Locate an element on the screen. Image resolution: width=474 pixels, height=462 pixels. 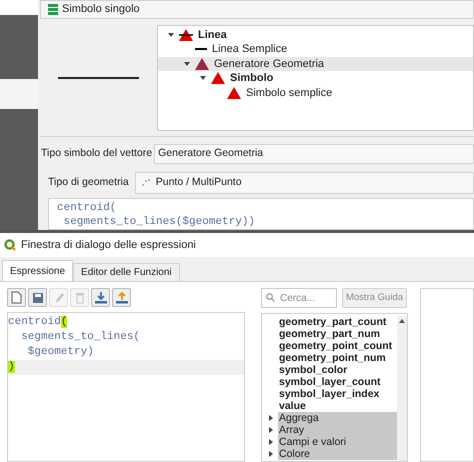
tab: Editor delle Funzioni is located at coordinates (126, 272).